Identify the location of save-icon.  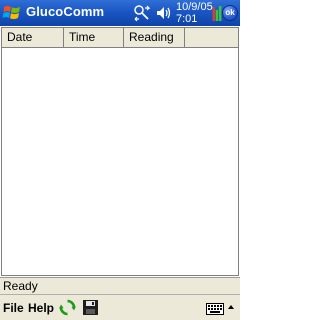
(90, 307).